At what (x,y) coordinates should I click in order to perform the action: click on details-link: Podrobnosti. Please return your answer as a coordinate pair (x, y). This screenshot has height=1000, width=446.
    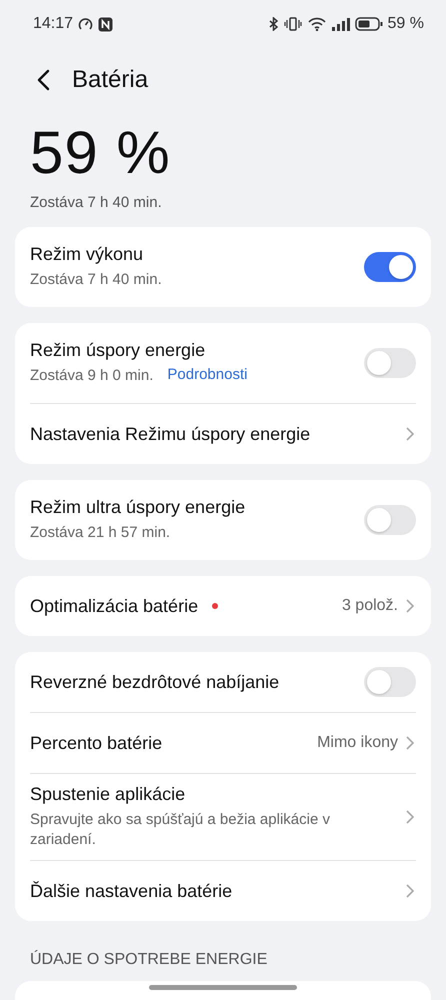
    Looking at the image, I should click on (207, 376).